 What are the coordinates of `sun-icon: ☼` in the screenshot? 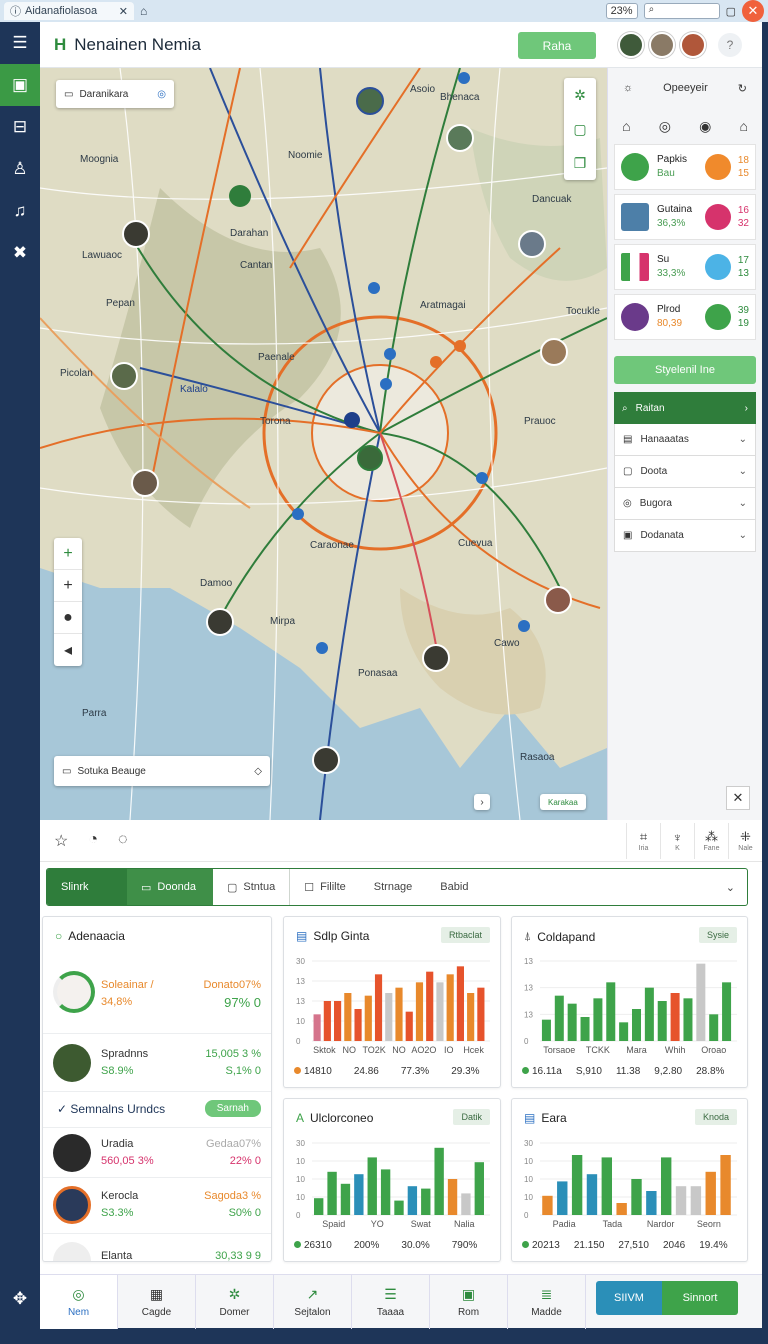 It's located at (628, 88).